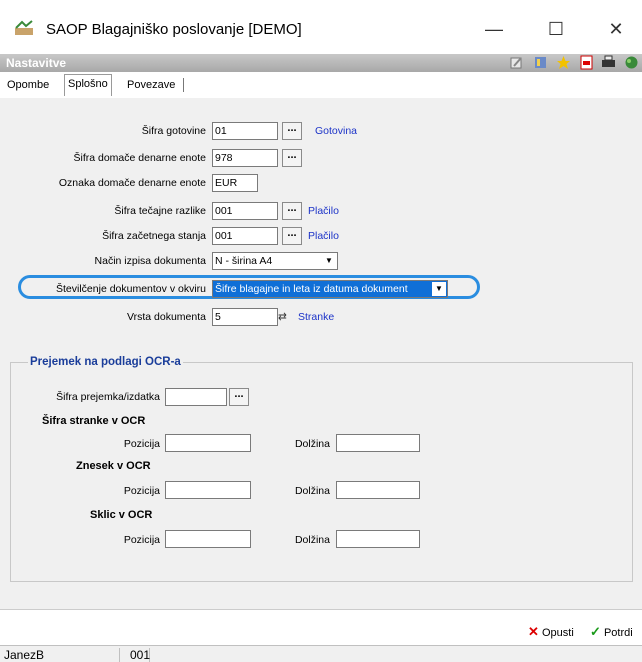 The image size is (642, 662). What do you see at coordinates (36, 63) in the screenshot?
I see `settings-title: Nastavitve` at bounding box center [36, 63].